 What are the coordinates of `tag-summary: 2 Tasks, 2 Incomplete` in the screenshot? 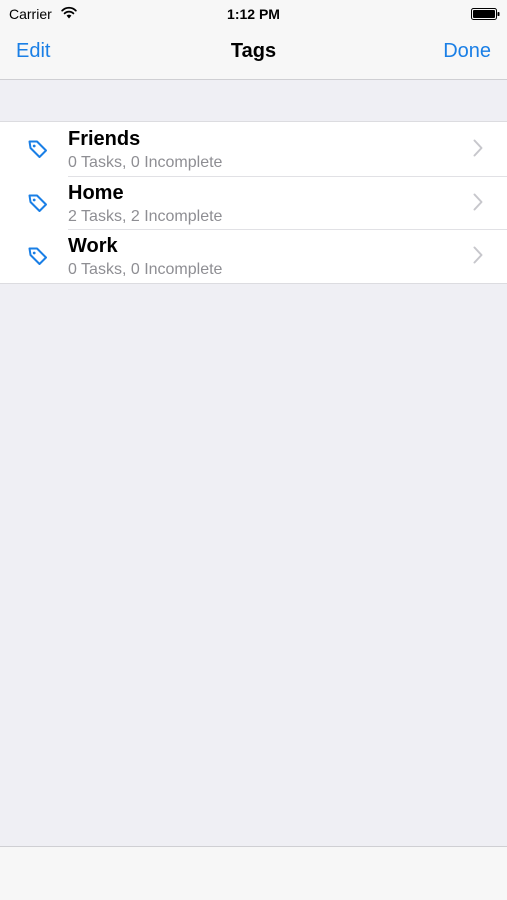 It's located at (145, 216).